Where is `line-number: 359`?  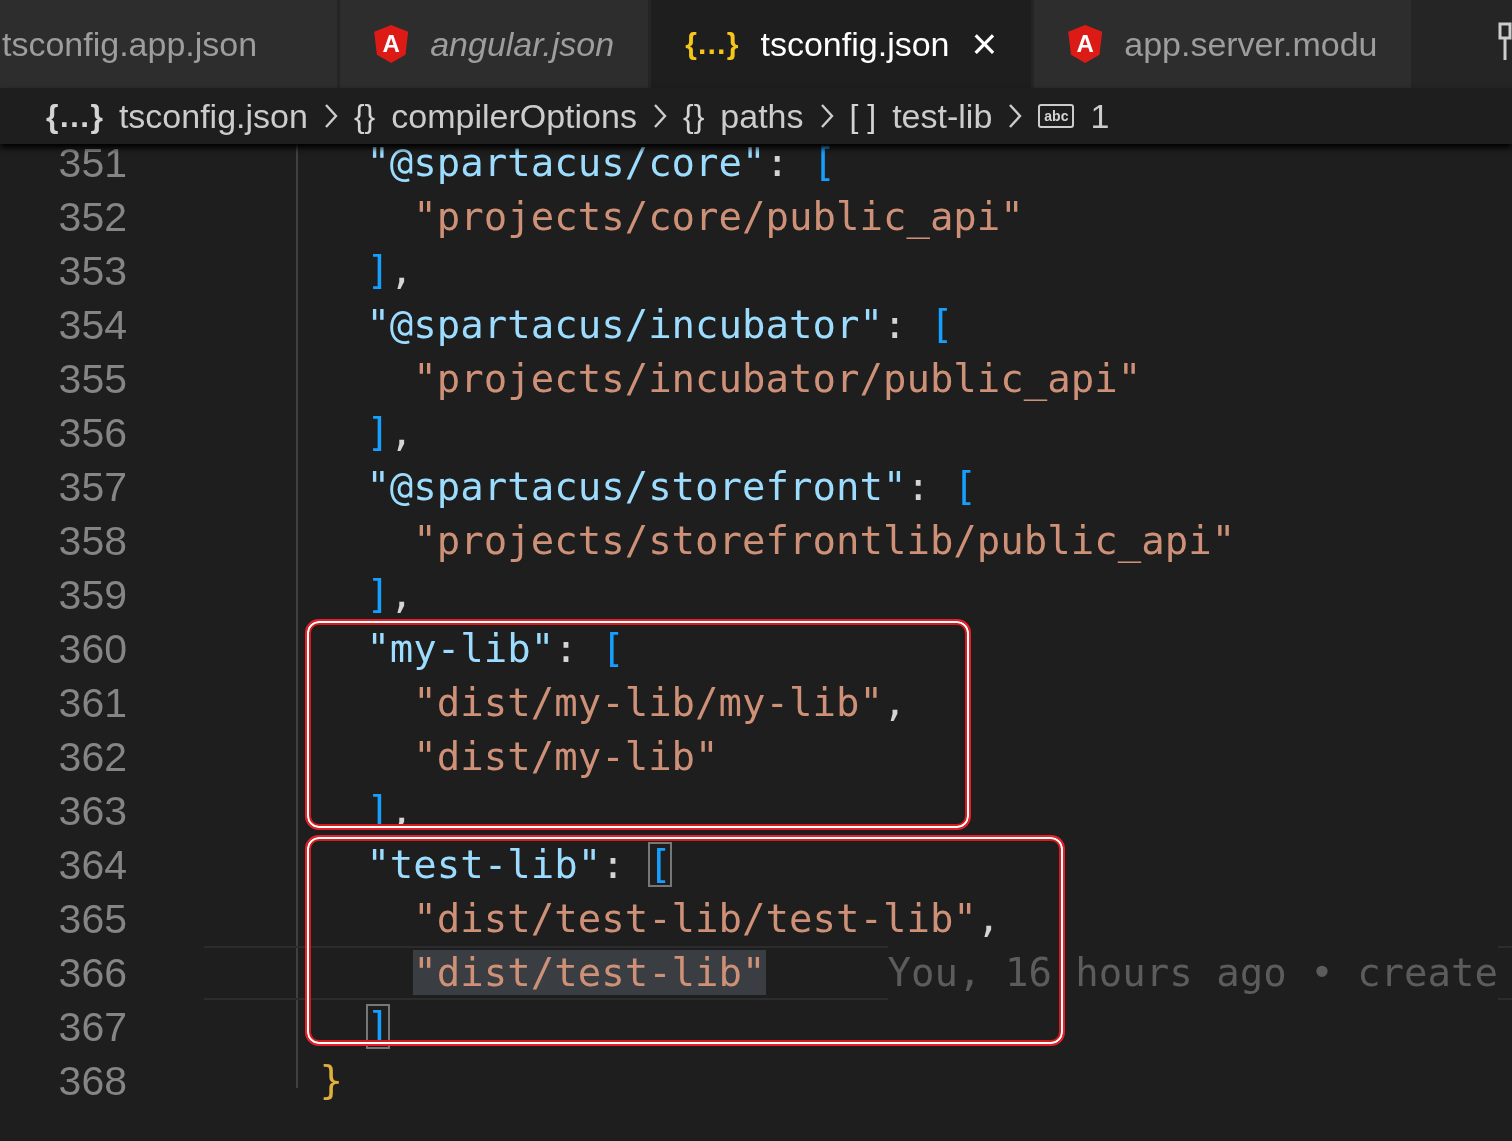 line-number: 359 is located at coordinates (92, 595).